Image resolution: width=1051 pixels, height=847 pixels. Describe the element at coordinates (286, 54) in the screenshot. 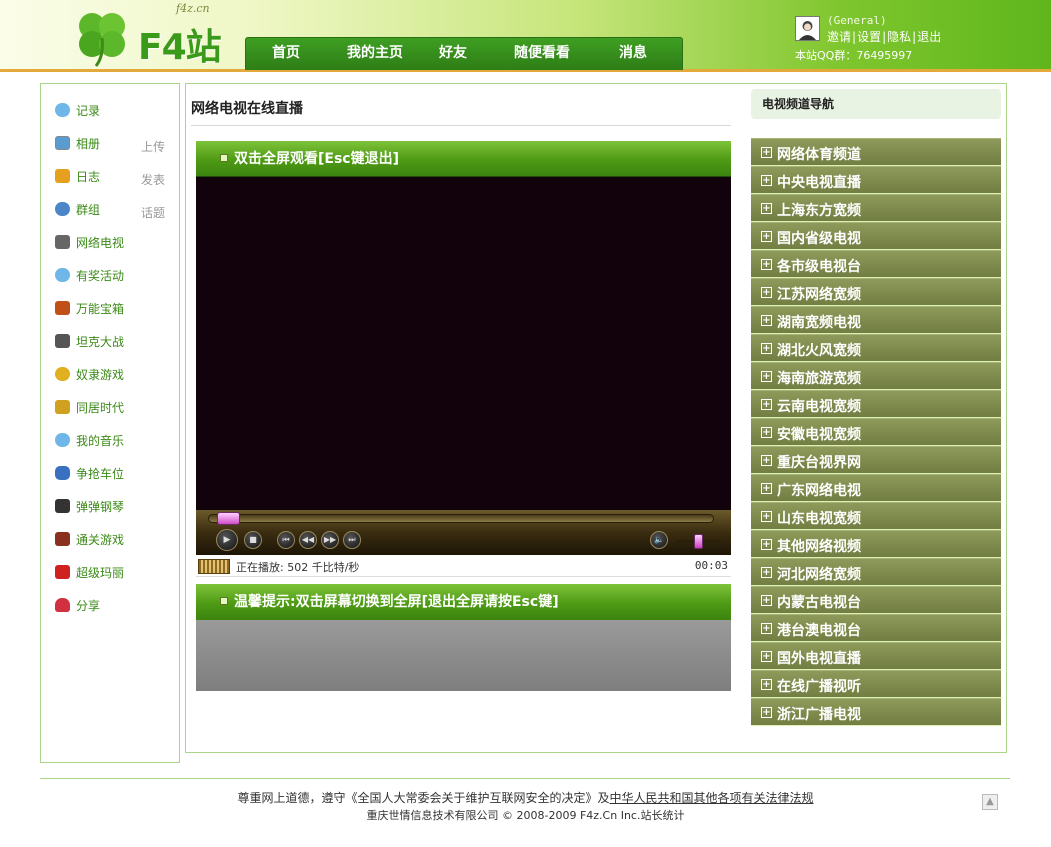

I see `nav-home: 首页` at that location.